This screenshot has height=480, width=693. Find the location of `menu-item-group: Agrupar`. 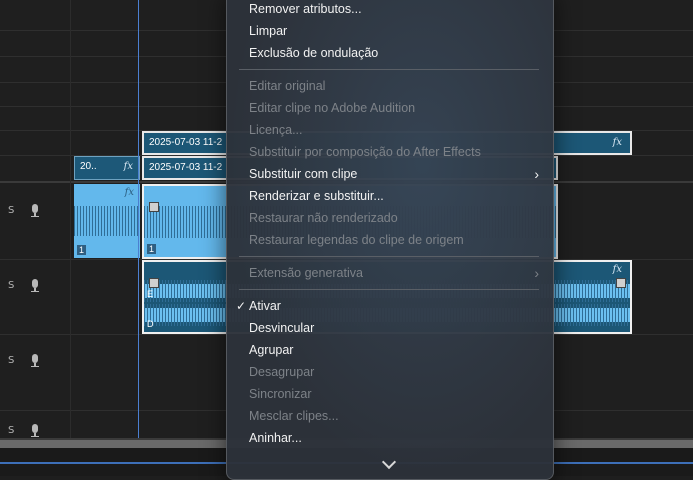

menu-item-group: Agrupar is located at coordinates (390, 350).